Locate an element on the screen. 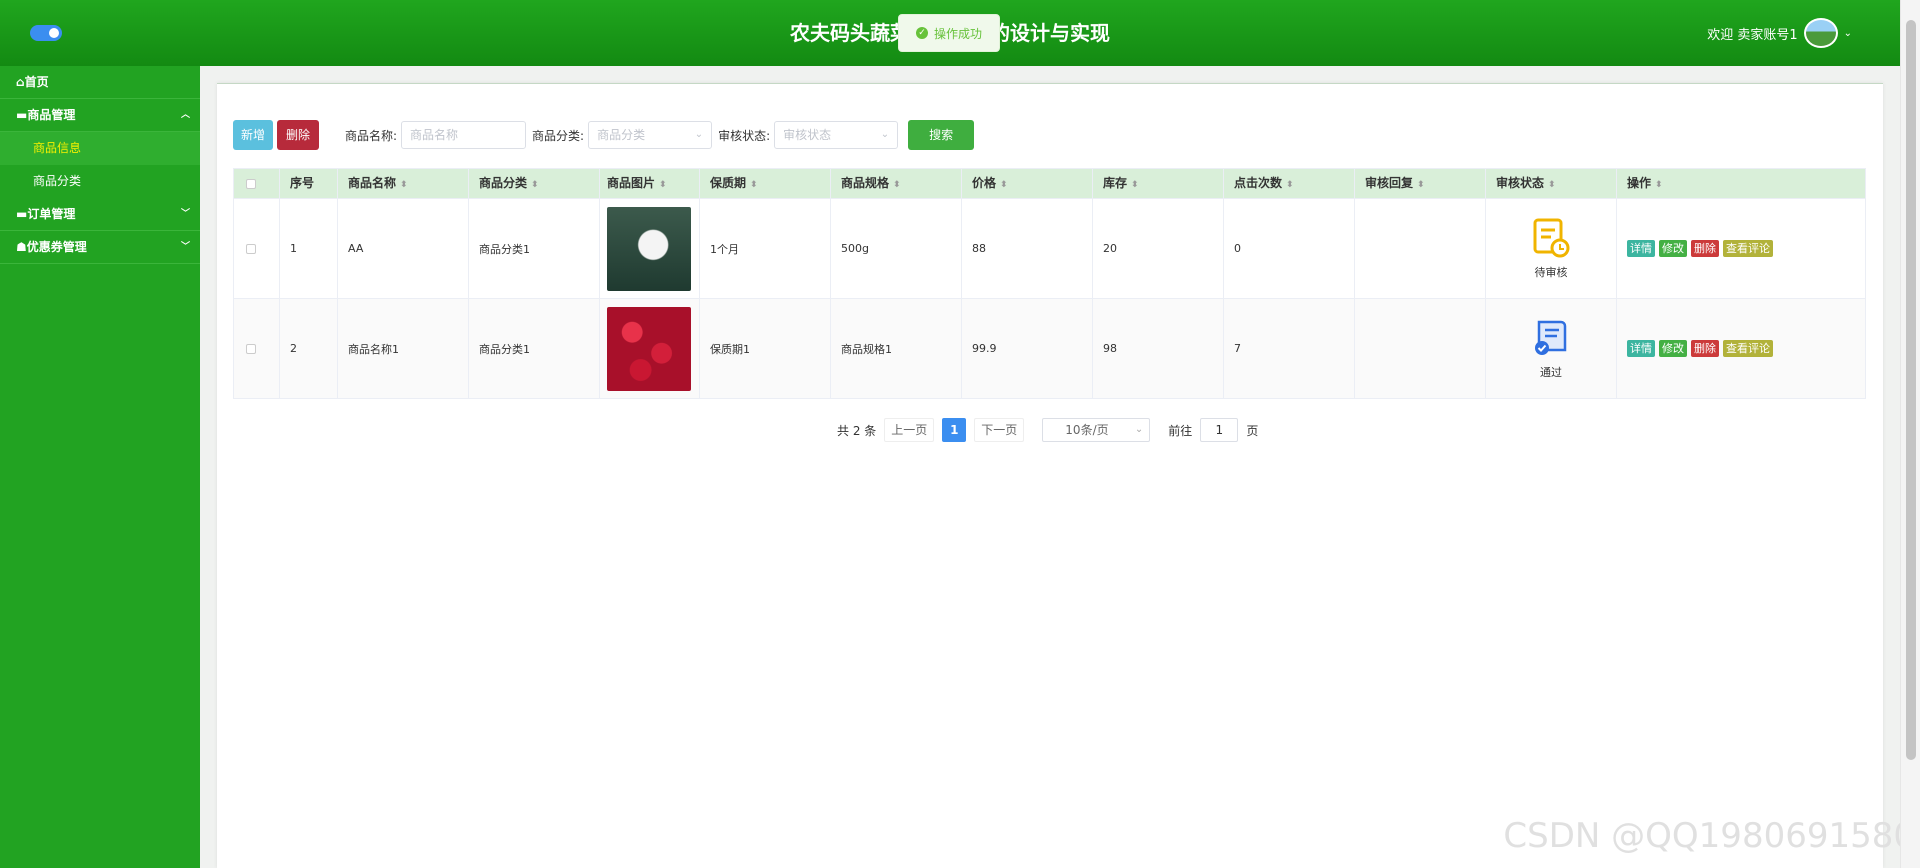 The width and height of the screenshot is (1920, 868). cell-index: 2 is located at coordinates (309, 348).